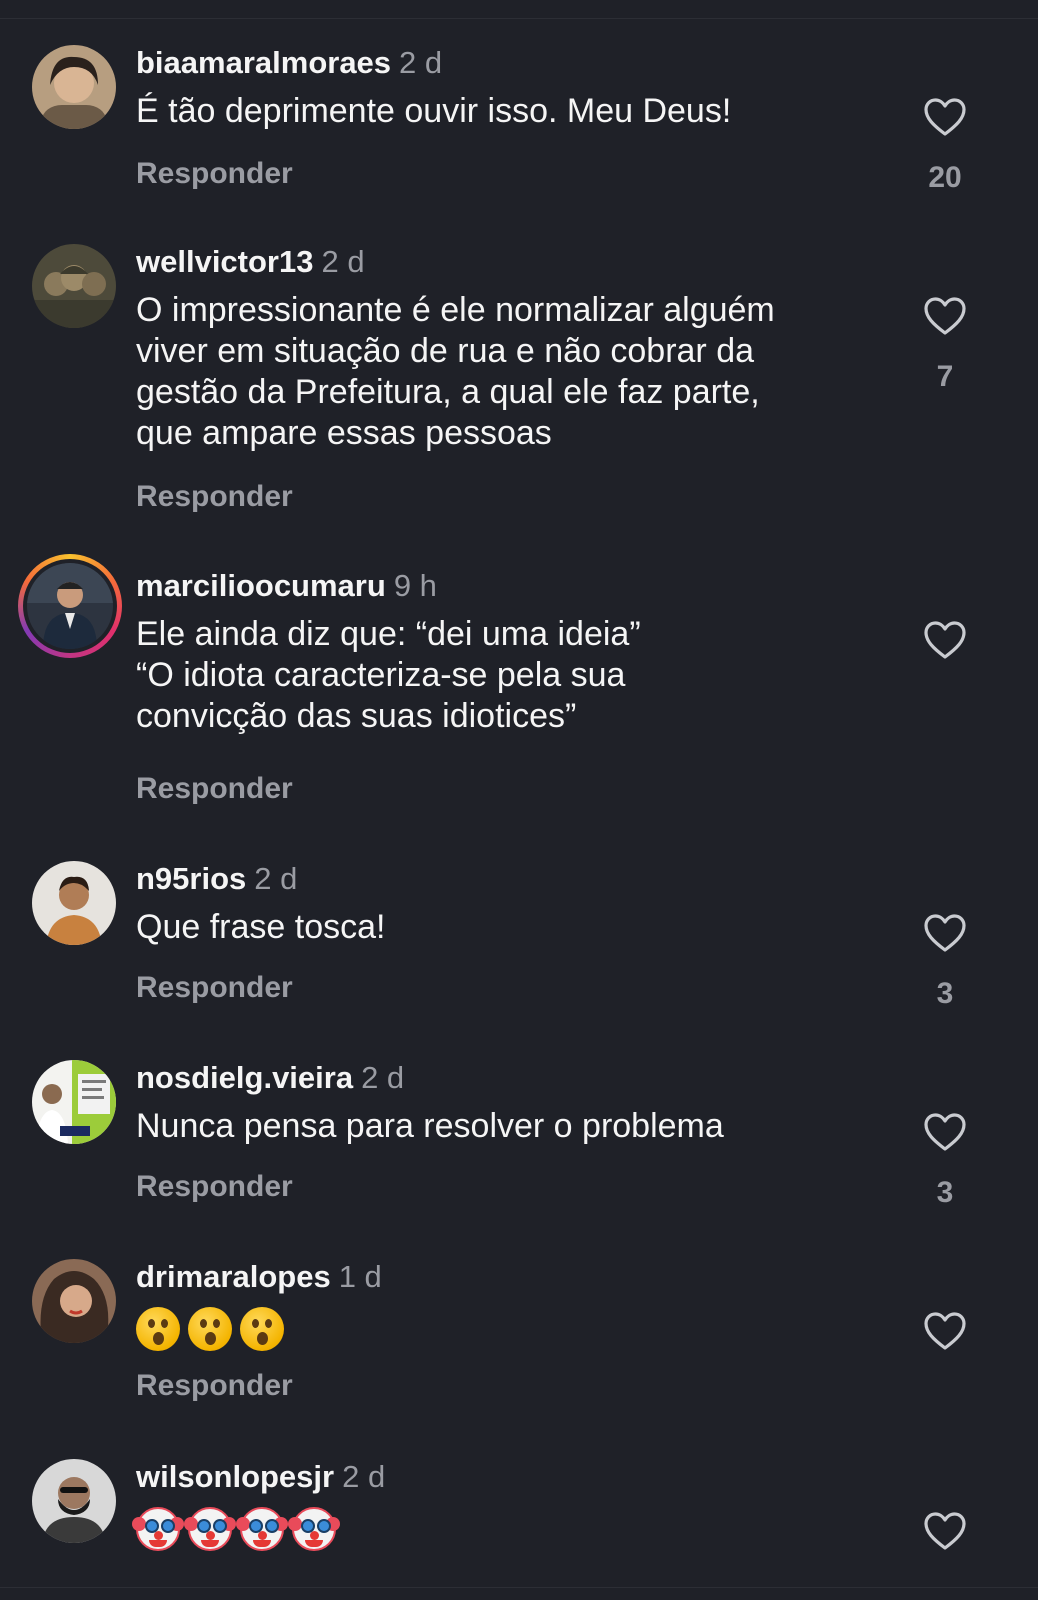 The height and width of the screenshot is (1600, 1038). Describe the element at coordinates (261, 927) in the screenshot. I see `comment-text: Que frase tosca!` at that location.